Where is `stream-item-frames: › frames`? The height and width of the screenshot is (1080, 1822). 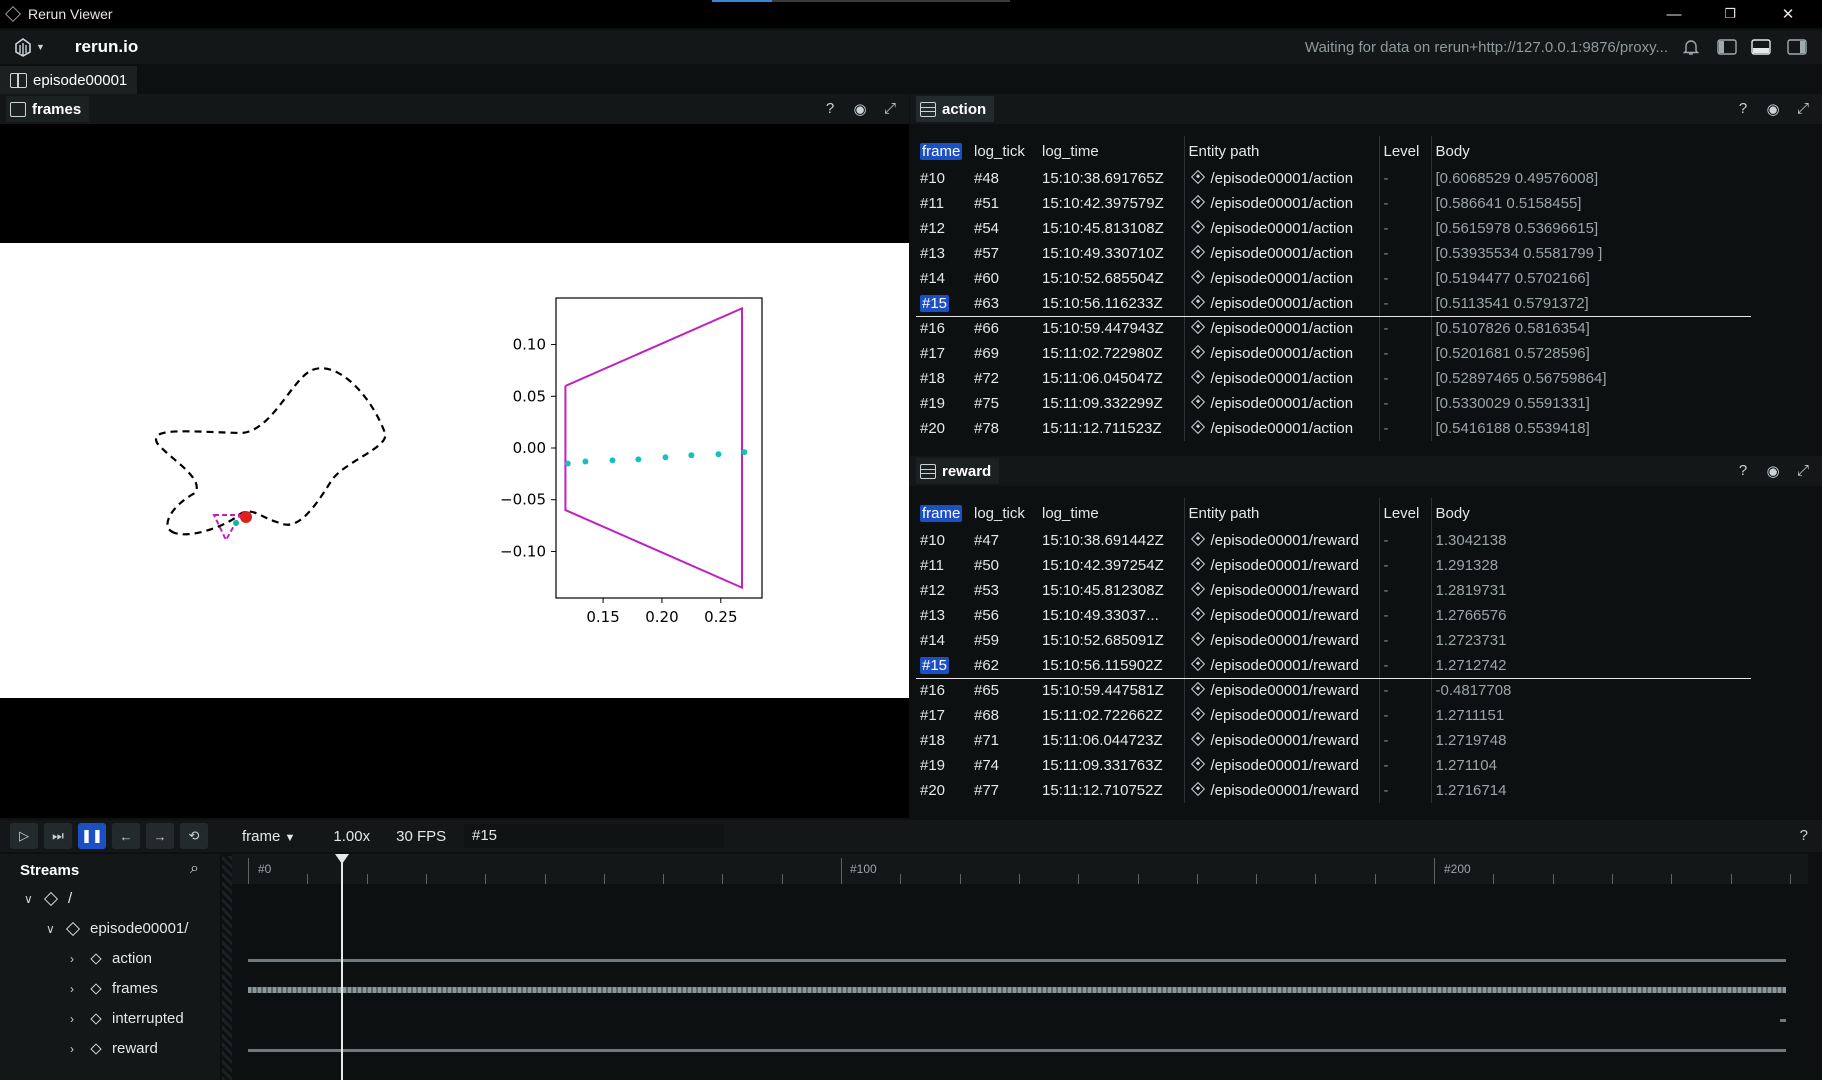 stream-item-frames: › frames is located at coordinates (114, 988).